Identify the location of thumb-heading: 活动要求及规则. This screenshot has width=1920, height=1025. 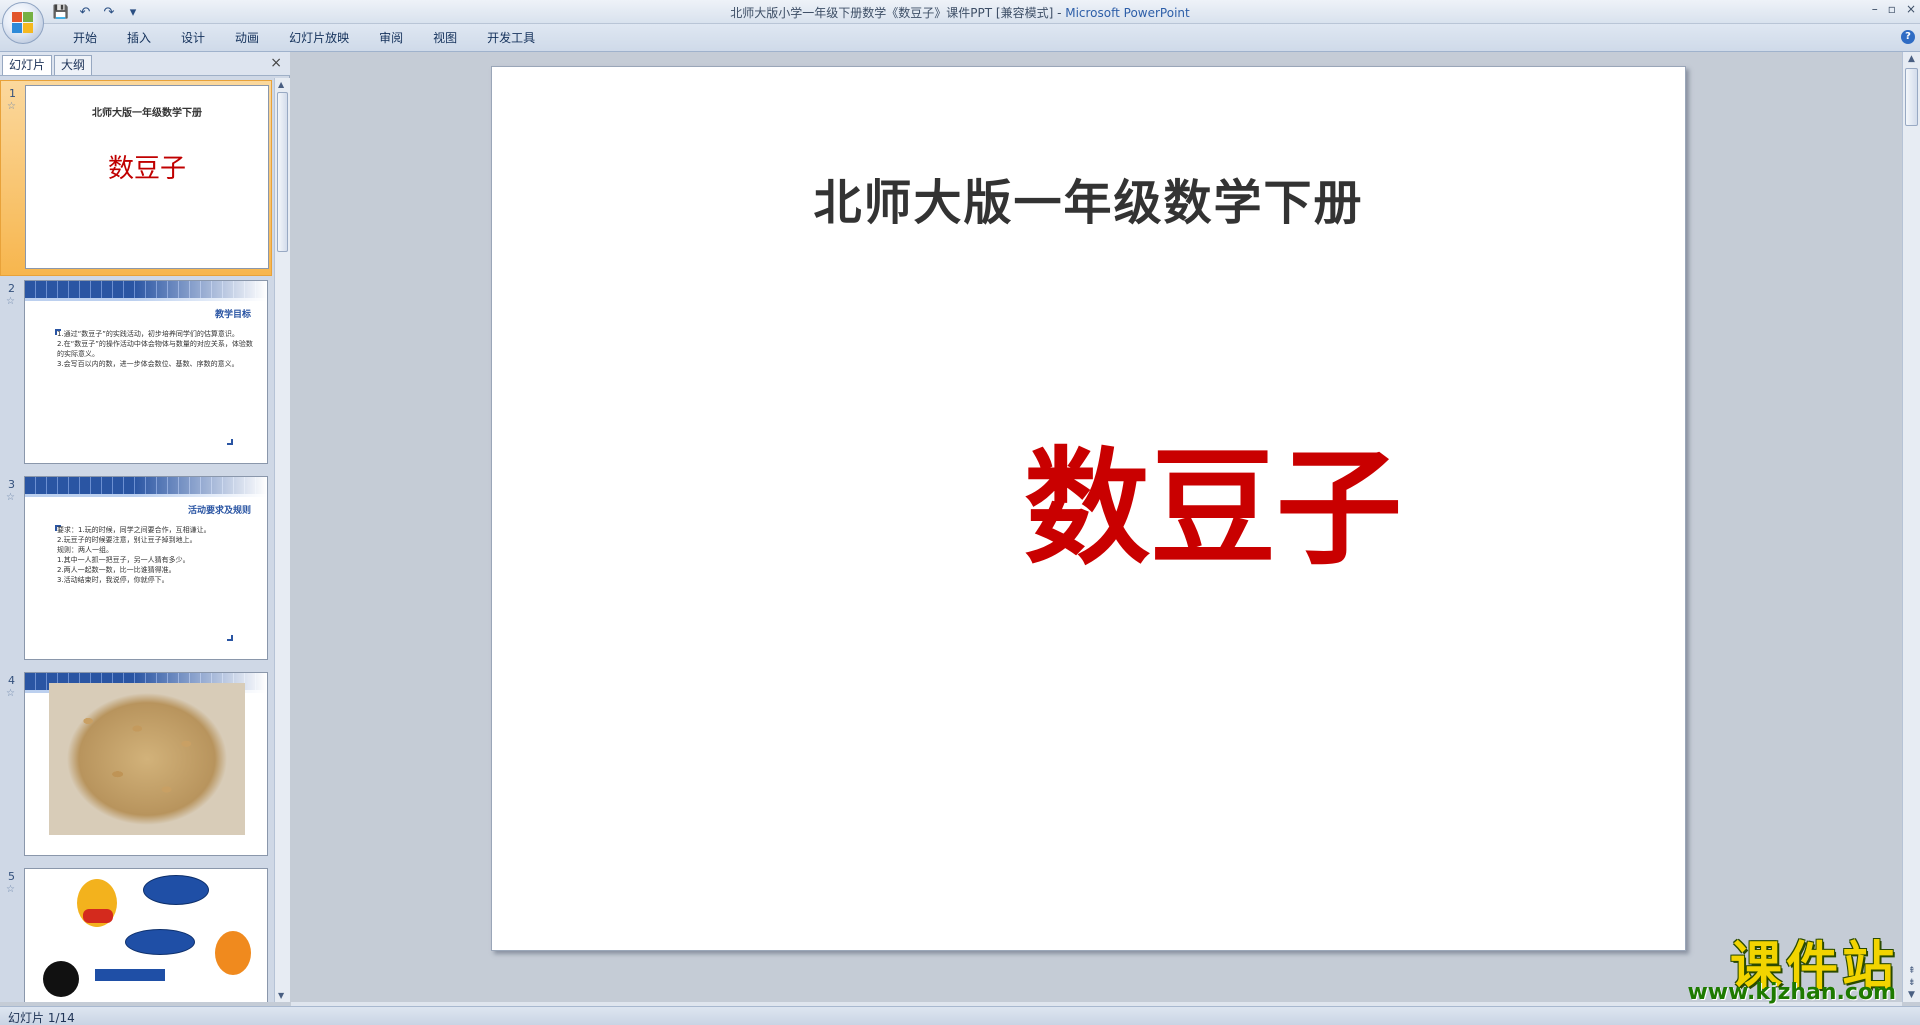
(219, 511).